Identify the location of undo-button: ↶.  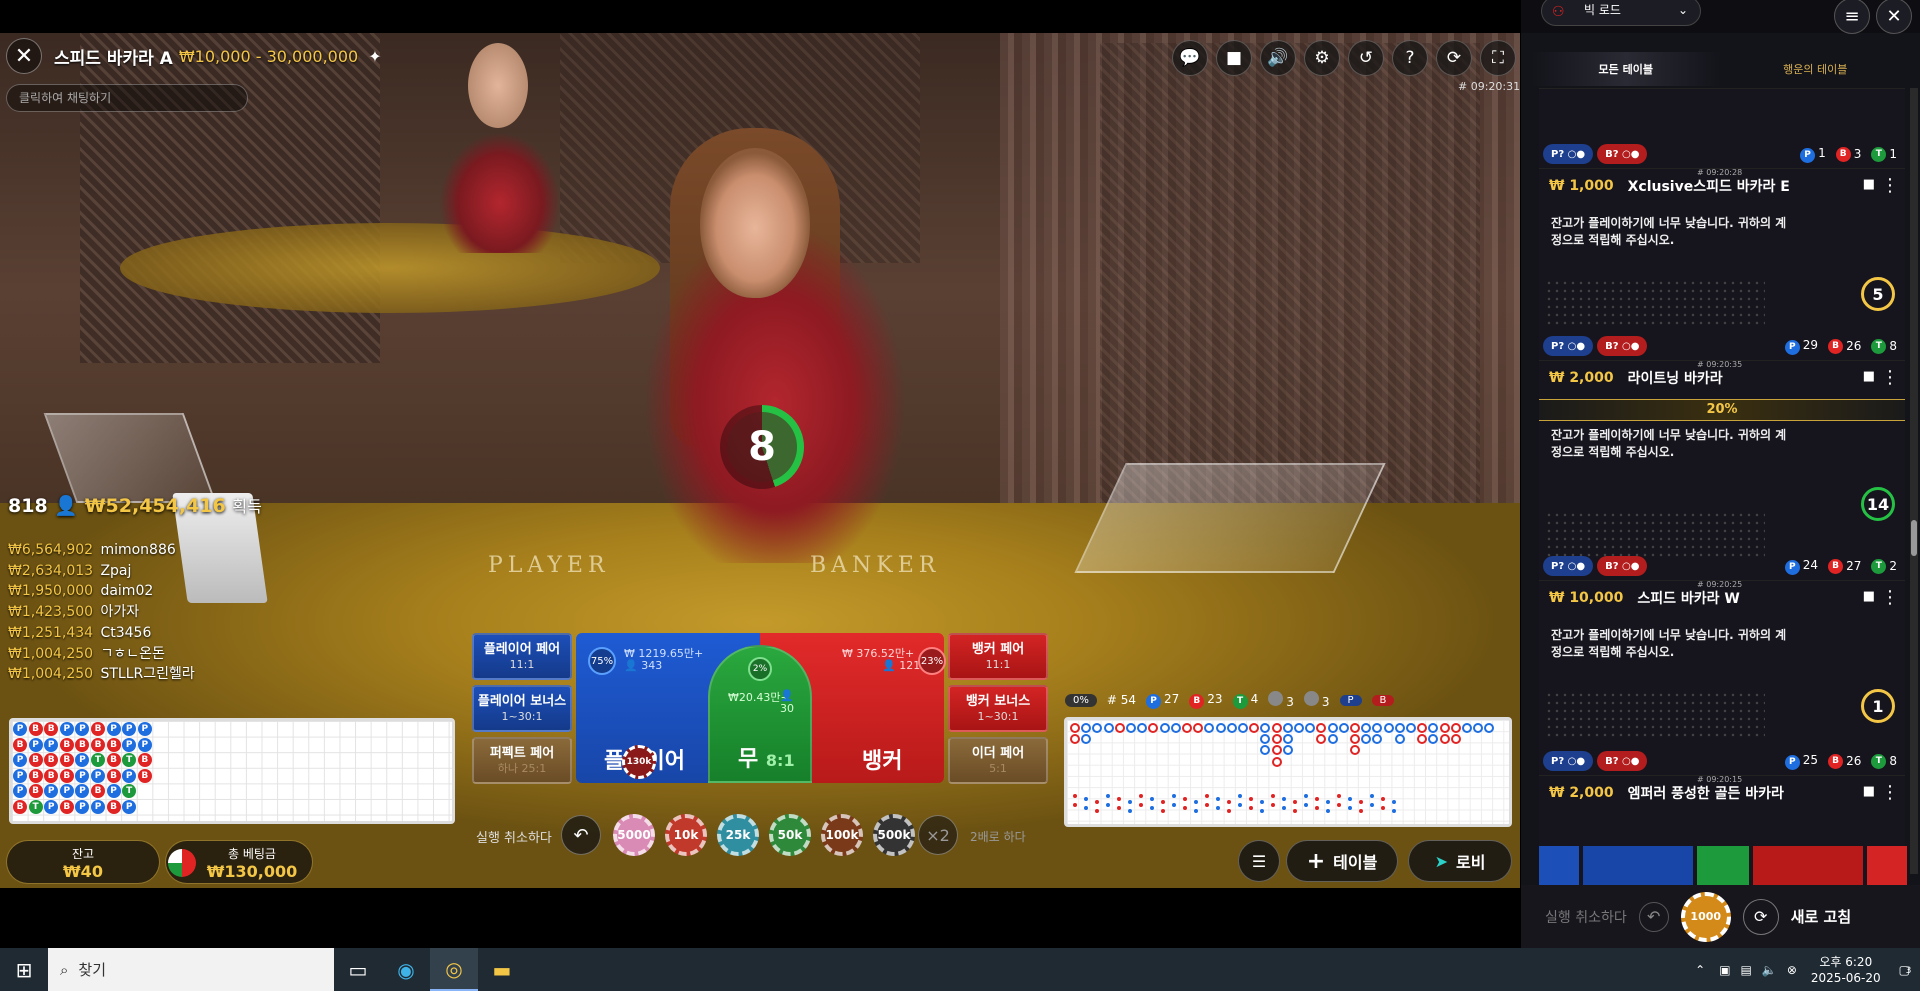
(581, 835).